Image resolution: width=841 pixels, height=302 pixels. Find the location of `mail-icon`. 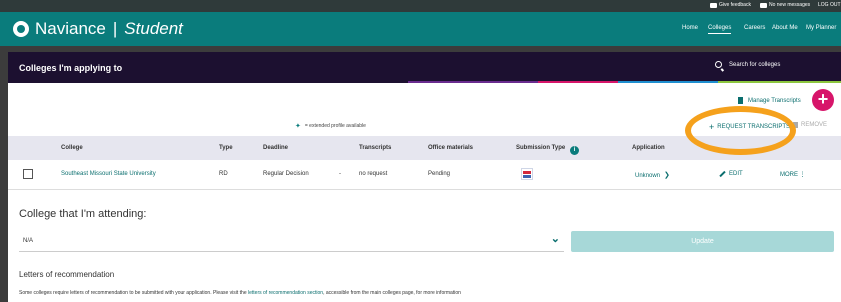

mail-icon is located at coordinates (763, 5).